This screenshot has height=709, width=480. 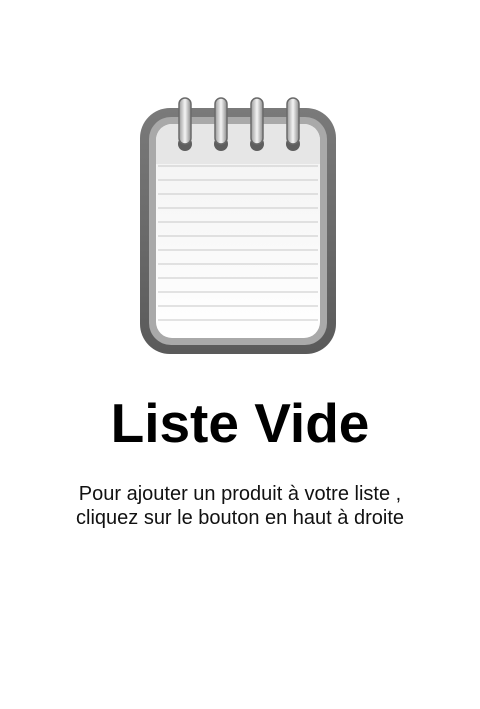 What do you see at coordinates (240, 518) in the screenshot?
I see `empty-list-message-line-2: cliquez sur le bouton en haut à droite` at bounding box center [240, 518].